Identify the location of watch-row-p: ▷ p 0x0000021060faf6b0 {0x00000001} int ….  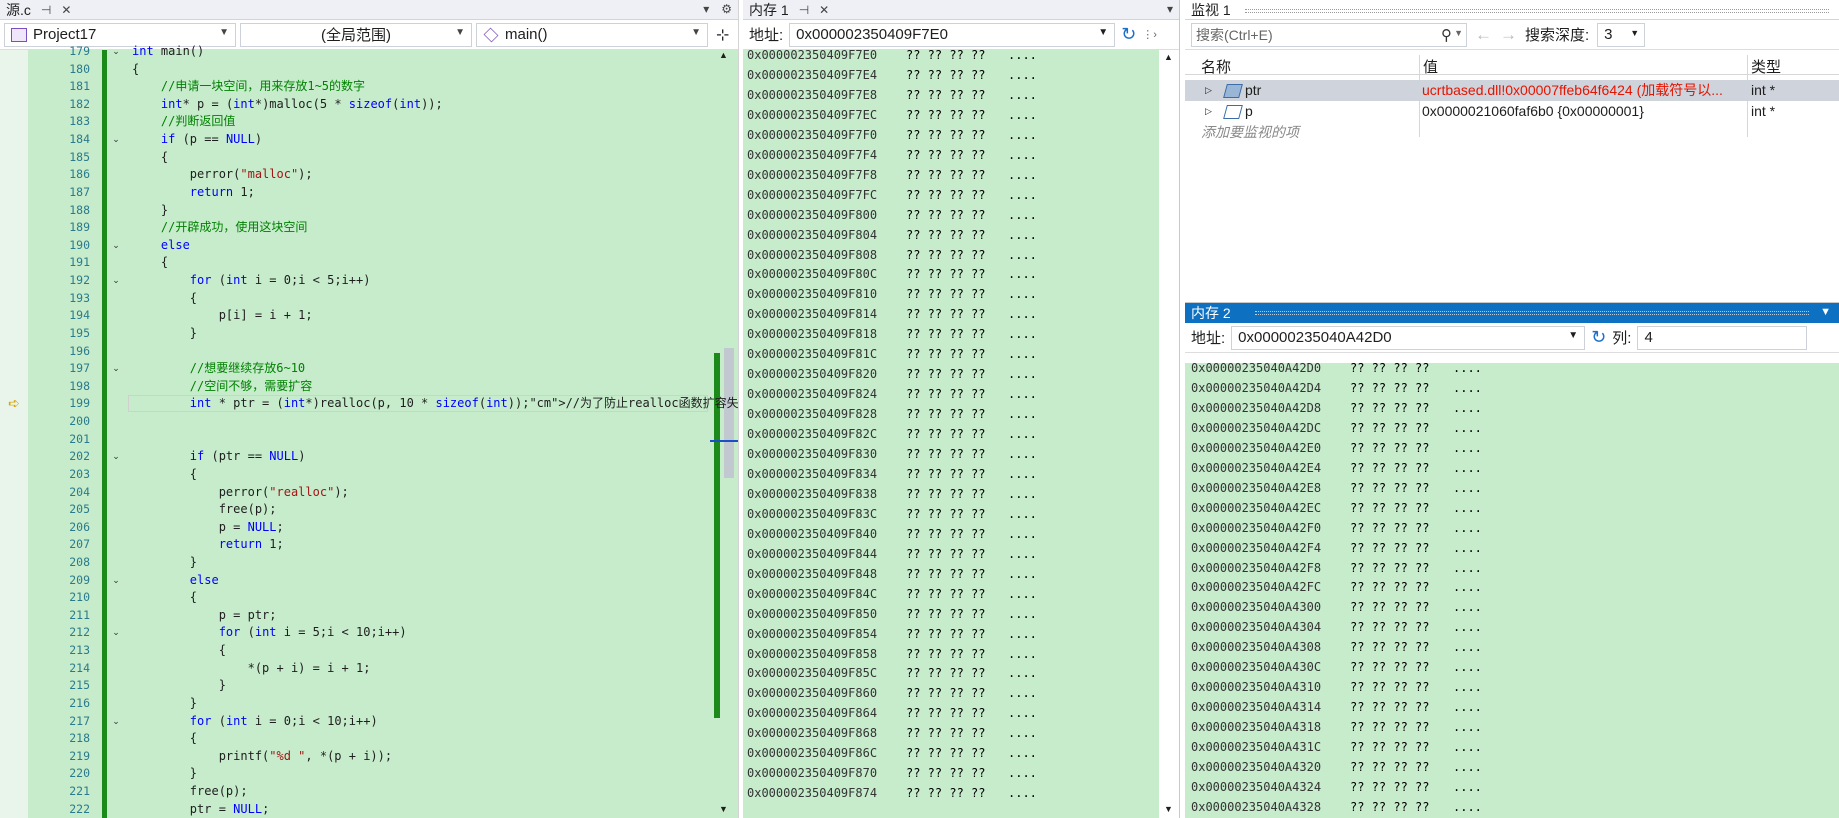
(1512, 111).